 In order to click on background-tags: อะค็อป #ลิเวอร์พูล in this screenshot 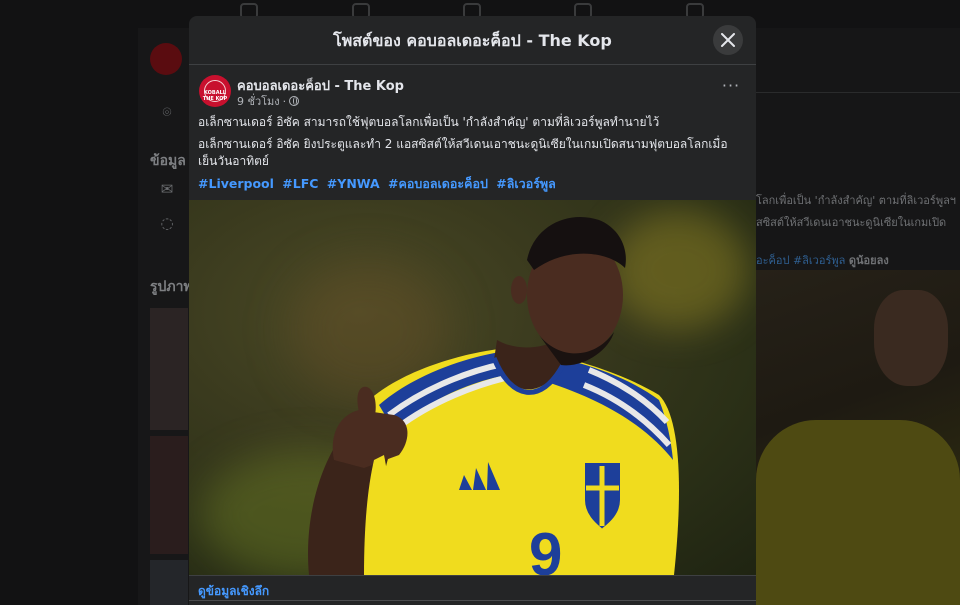, I will do `click(800, 260)`.